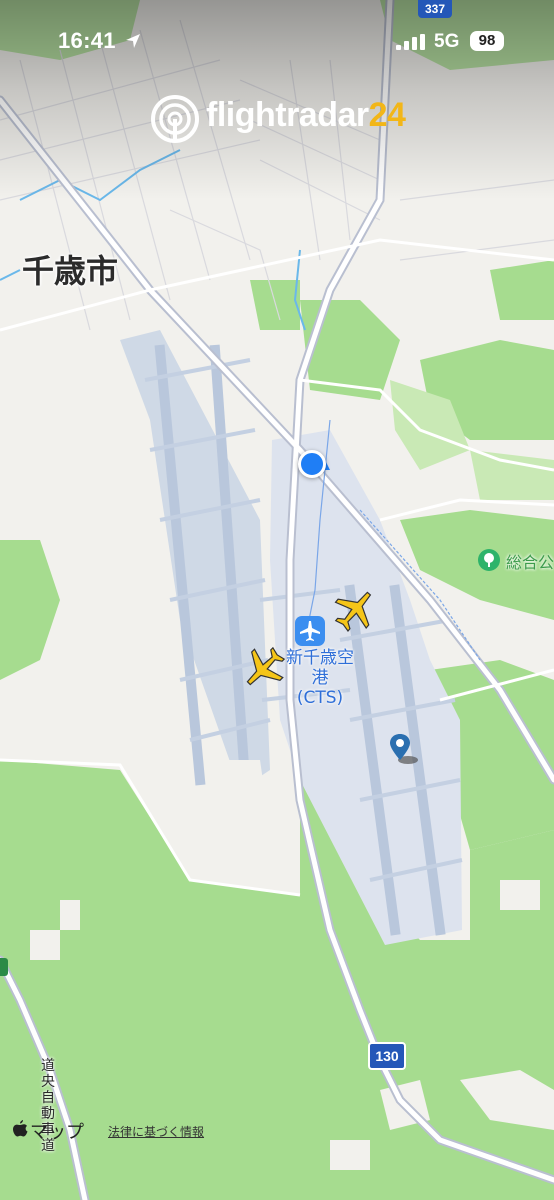  Describe the element at coordinates (487, 41) in the screenshot. I see `battery-indicator: 98` at that location.